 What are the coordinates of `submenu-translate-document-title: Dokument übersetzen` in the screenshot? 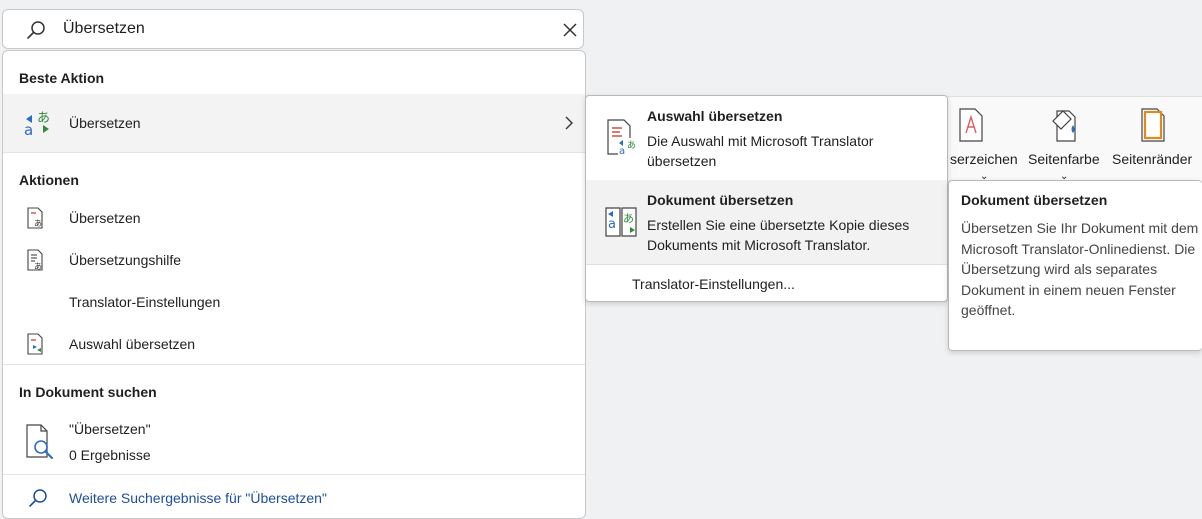 It's located at (720, 200).